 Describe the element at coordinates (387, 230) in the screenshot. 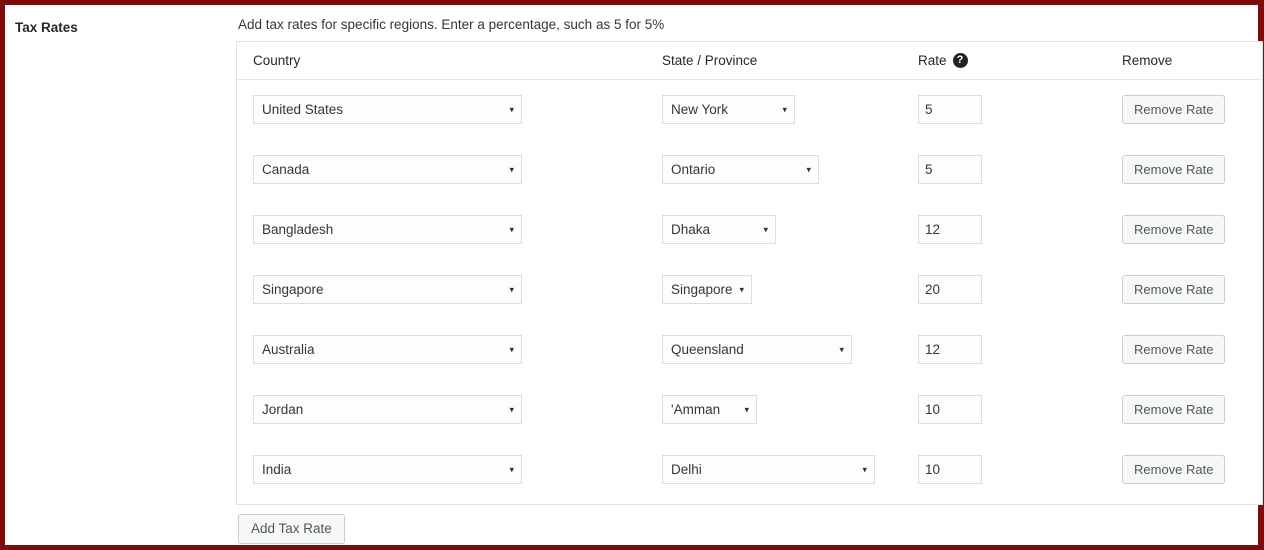

I see `country-select: Bangladesh ▾` at that location.